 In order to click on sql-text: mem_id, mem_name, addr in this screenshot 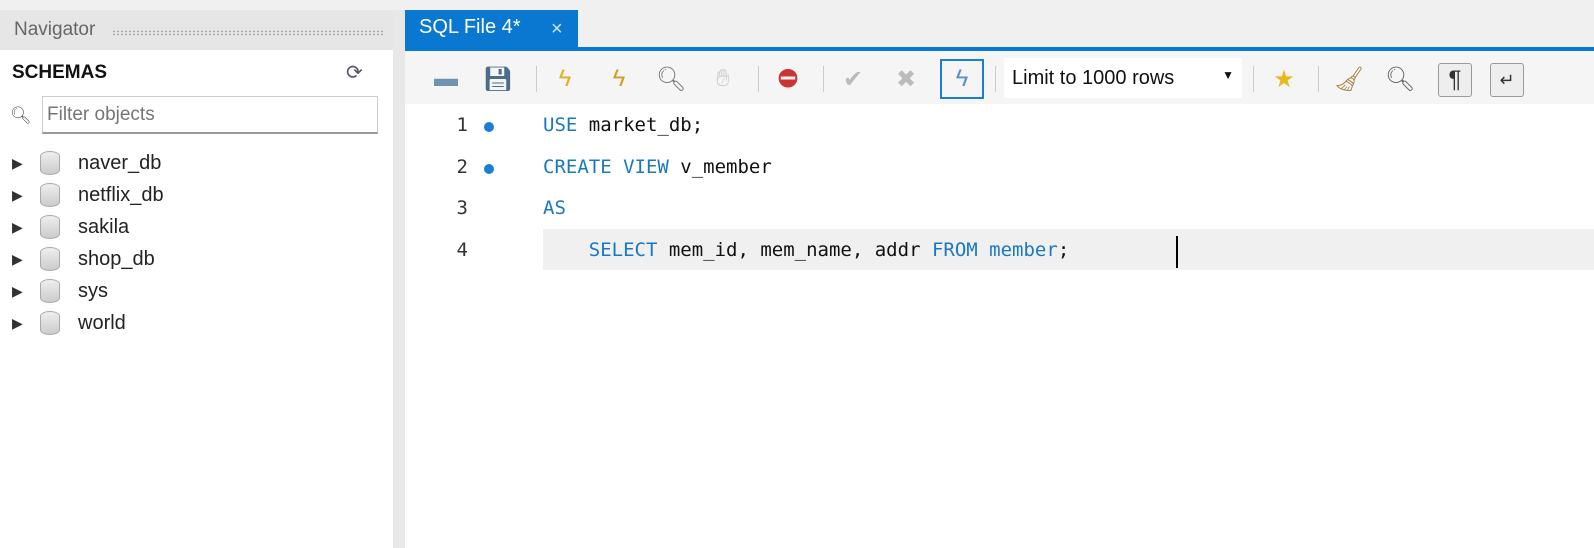, I will do `click(794, 249)`.